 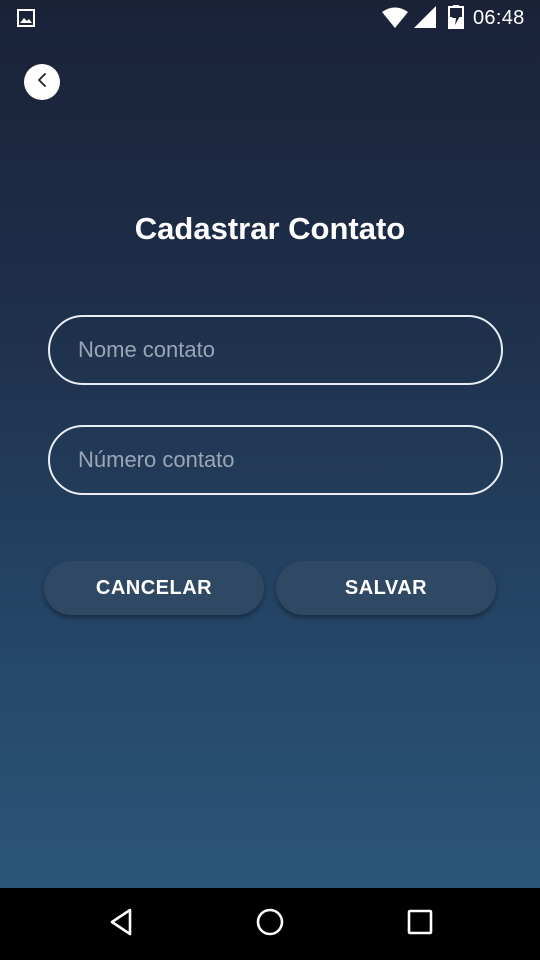 I want to click on status-clock: 06:48, so click(x=499, y=18).